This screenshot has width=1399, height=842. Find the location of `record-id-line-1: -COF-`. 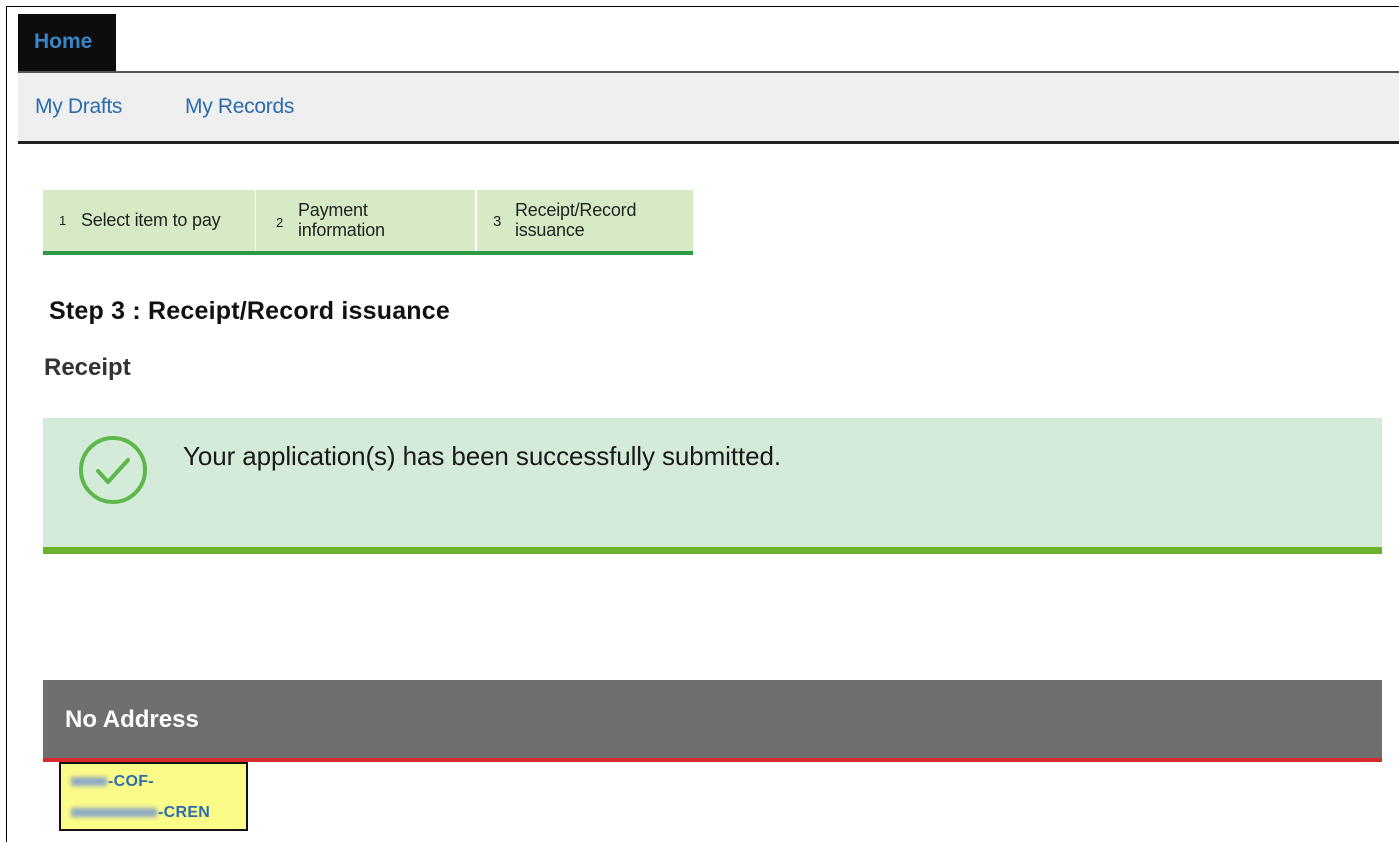

record-id-line-1: -COF- is located at coordinates (112, 782).